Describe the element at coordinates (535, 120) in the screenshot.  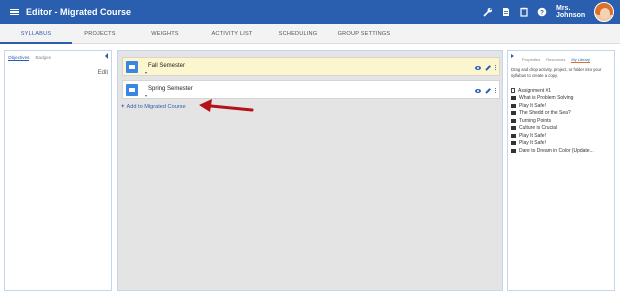
I see `library-item-label: Turning Points` at that location.